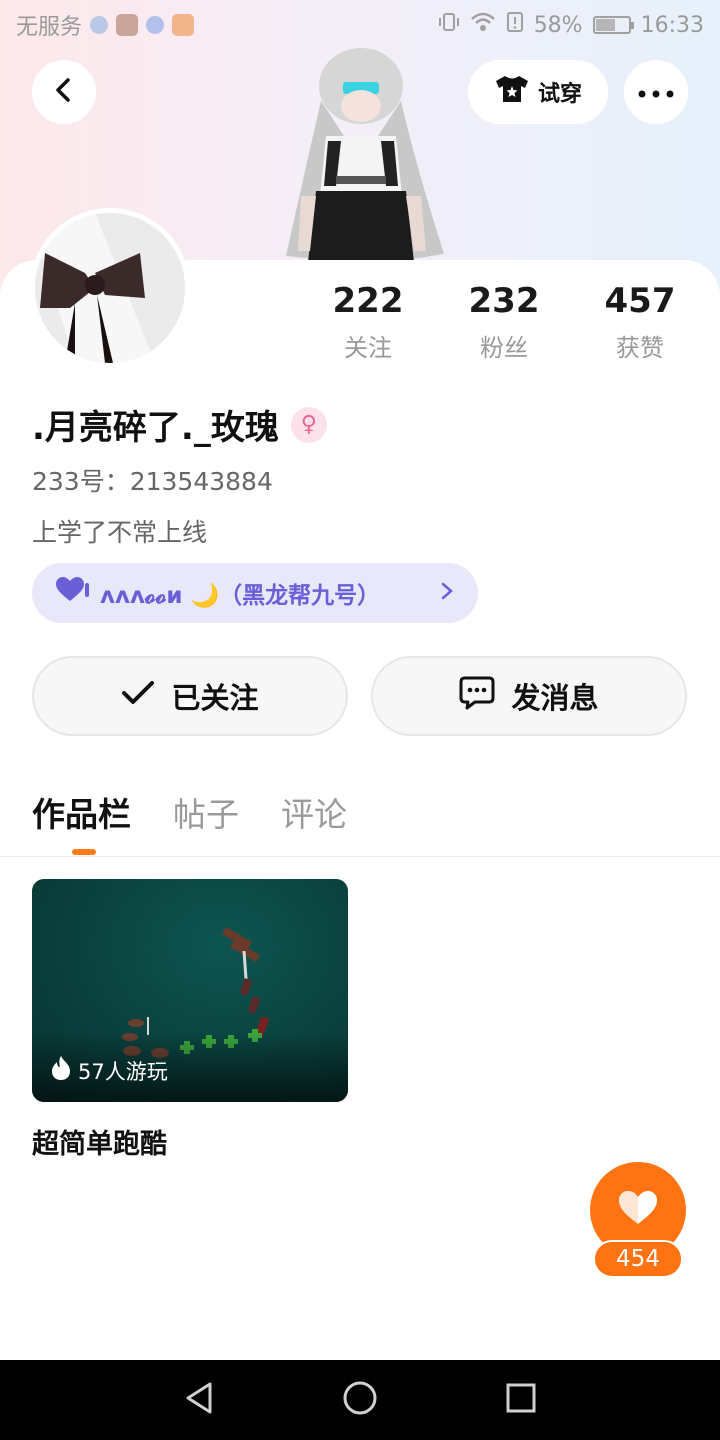 The height and width of the screenshot is (1440, 720). What do you see at coordinates (558, 25) in the screenshot?
I see `battery-percent: 58%` at bounding box center [558, 25].